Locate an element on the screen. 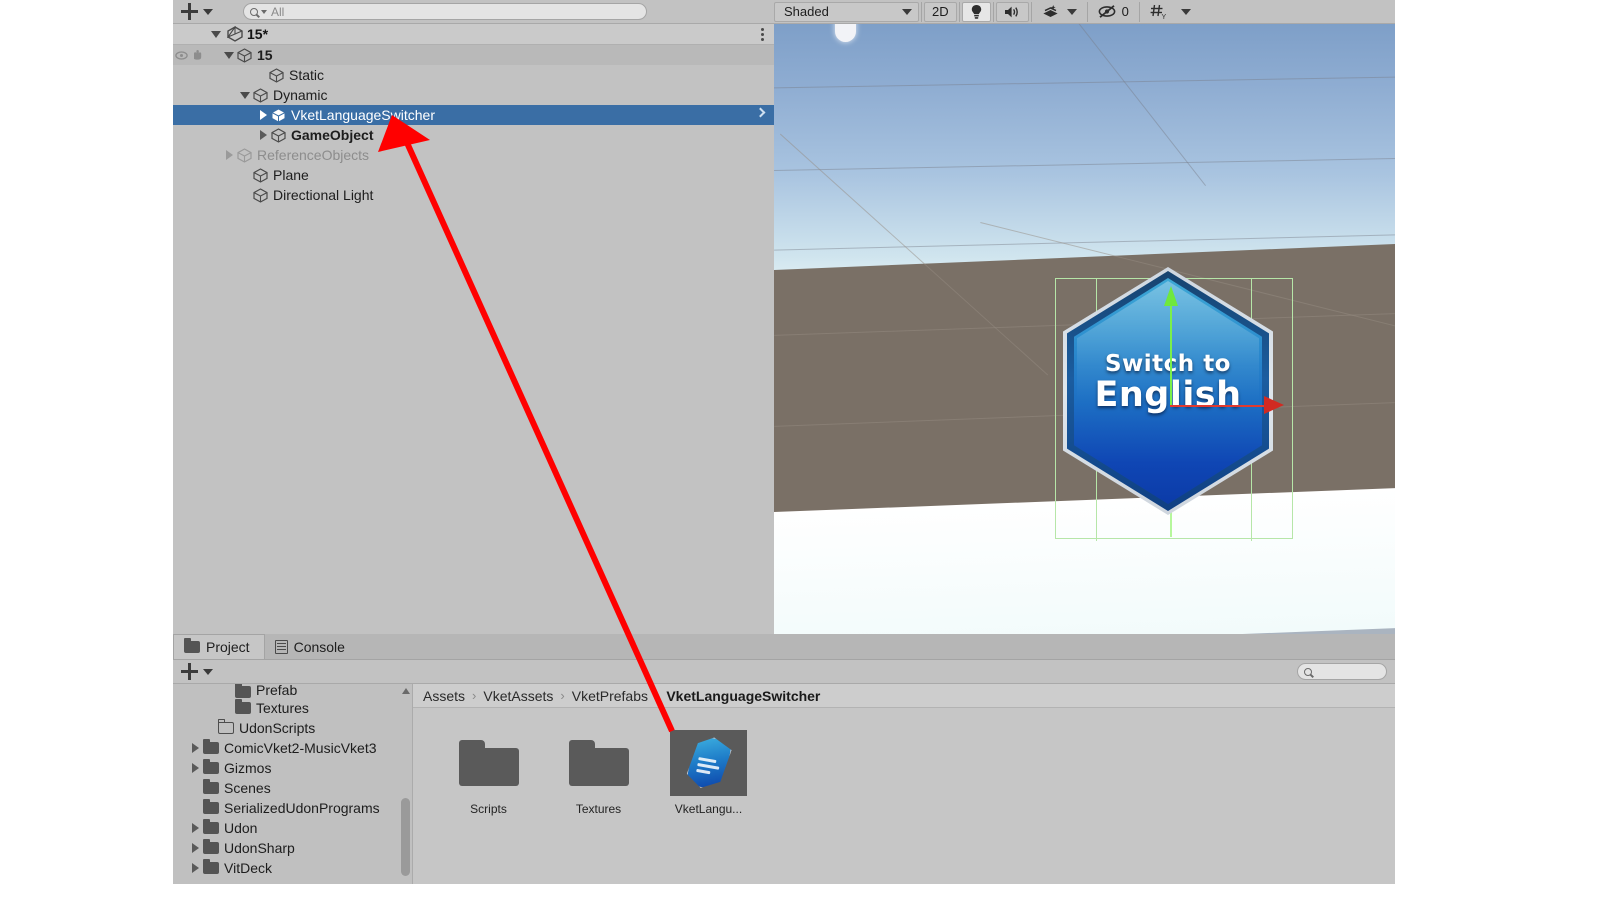 The image size is (1600, 900). scene-audio-toggle is located at coordinates (1012, 11).